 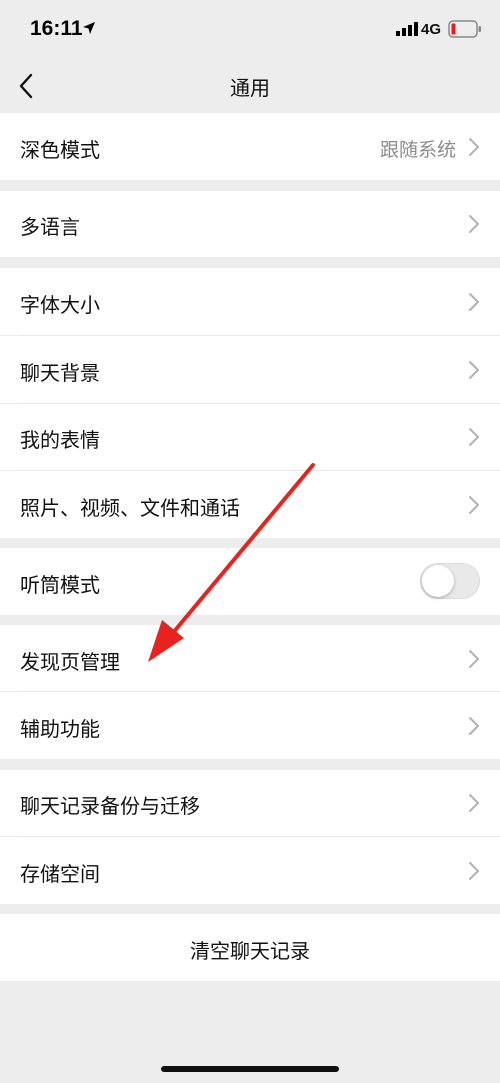 What do you see at coordinates (250, 658) in the screenshot?
I see `setting-row-discover-management: 发现页管理` at bounding box center [250, 658].